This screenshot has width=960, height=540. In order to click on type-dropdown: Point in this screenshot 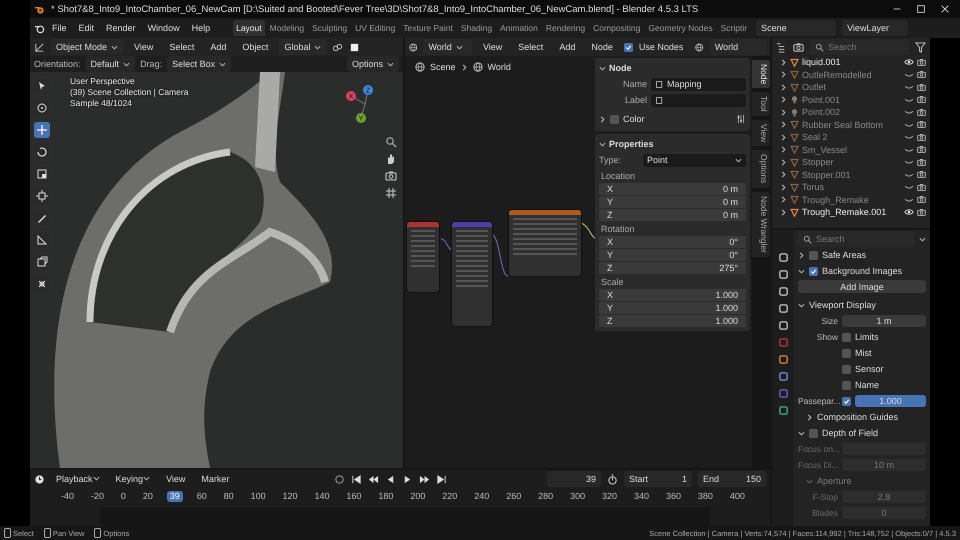, I will do `click(694, 160)`.